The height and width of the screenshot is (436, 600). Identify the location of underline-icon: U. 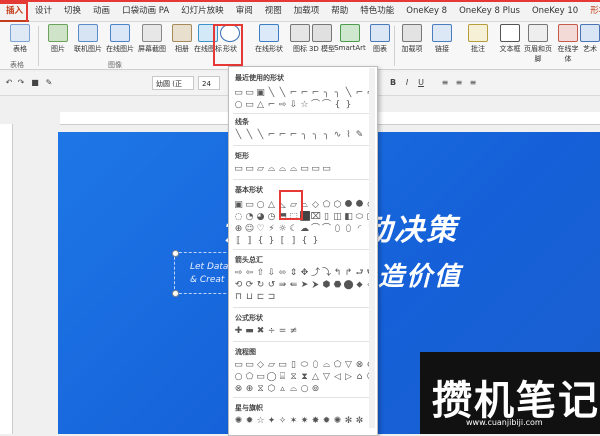
(421, 83).